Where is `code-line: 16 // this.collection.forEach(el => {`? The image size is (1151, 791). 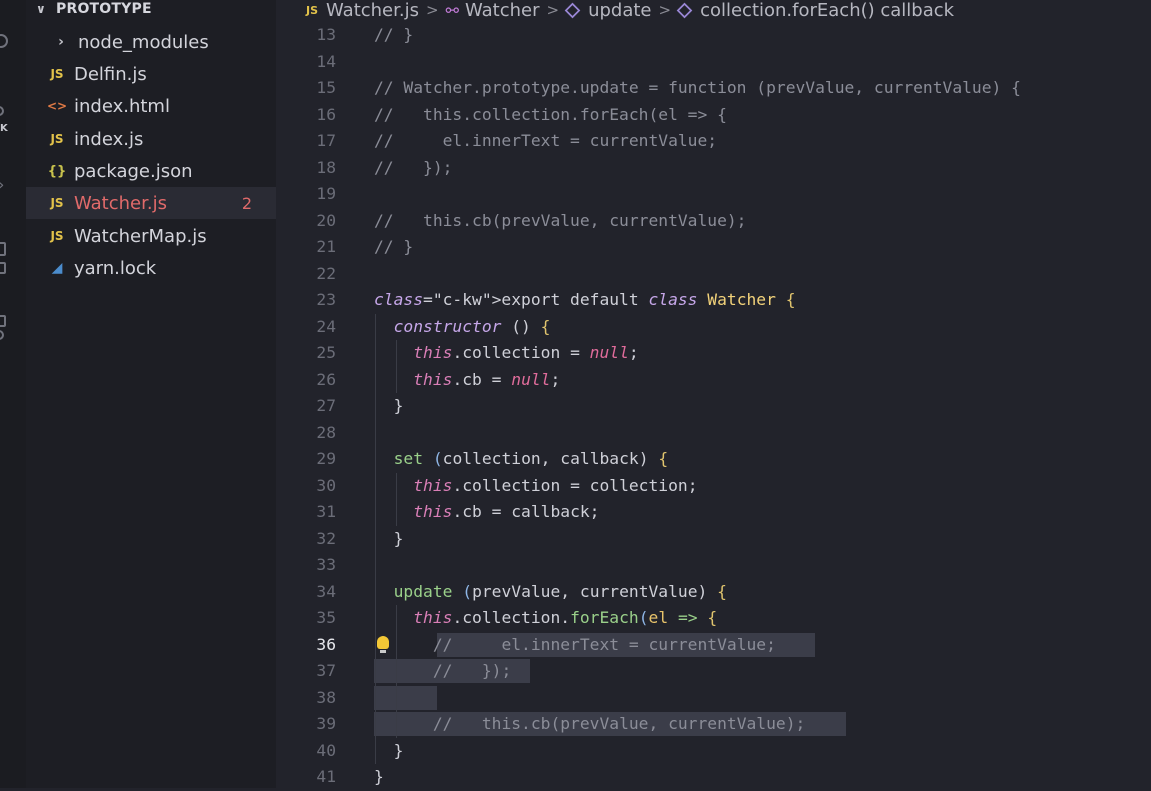
code-line: 16 // this.collection.forEach(el => { is located at coordinates (713, 115).